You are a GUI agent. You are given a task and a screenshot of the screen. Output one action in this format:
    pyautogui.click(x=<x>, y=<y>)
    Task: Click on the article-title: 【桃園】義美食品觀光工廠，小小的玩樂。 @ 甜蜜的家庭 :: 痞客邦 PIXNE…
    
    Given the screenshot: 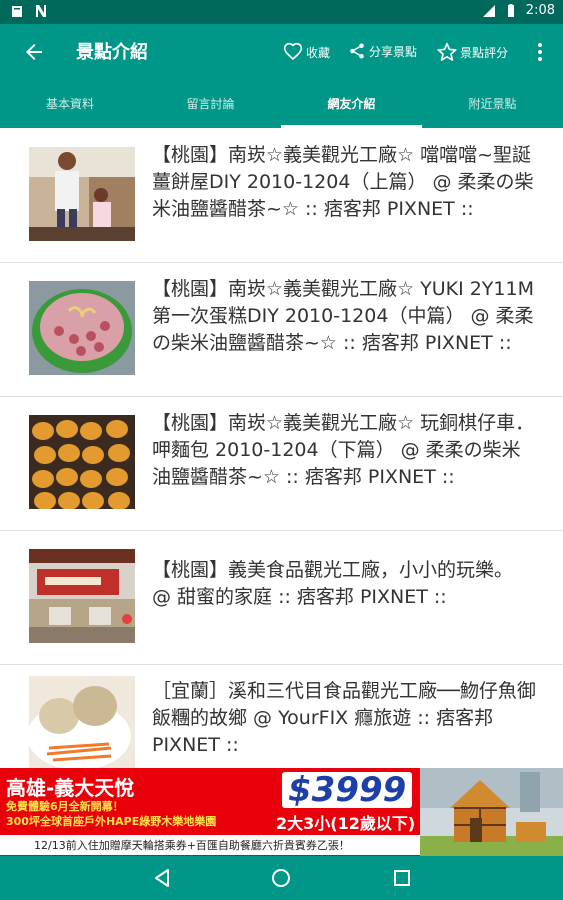 What is the action you would take?
    pyautogui.click(x=333, y=583)
    